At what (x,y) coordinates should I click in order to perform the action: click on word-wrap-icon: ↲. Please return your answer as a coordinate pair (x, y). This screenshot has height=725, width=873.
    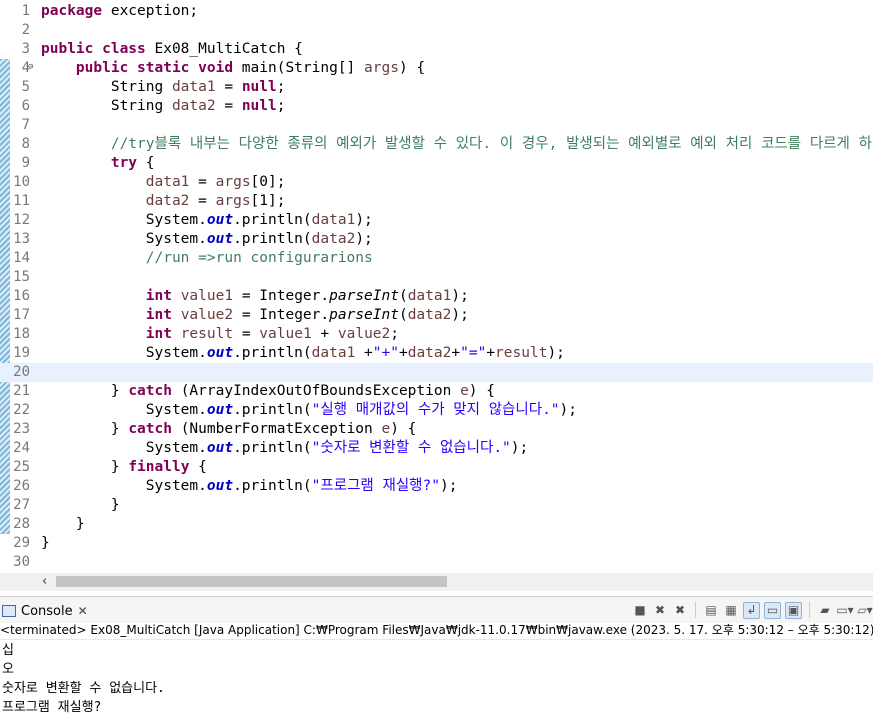
    Looking at the image, I should click on (751, 610).